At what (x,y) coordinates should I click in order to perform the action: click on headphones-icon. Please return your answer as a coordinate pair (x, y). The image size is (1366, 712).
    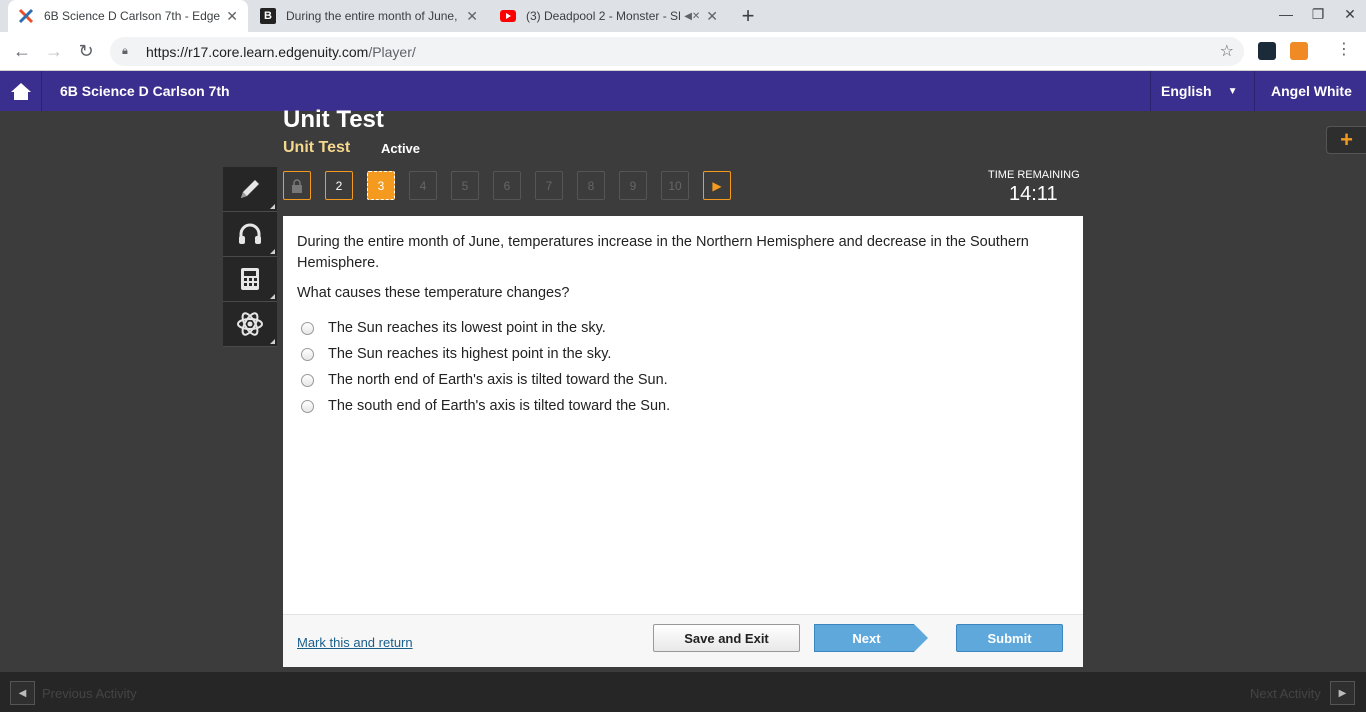
    Looking at the image, I should click on (250, 233).